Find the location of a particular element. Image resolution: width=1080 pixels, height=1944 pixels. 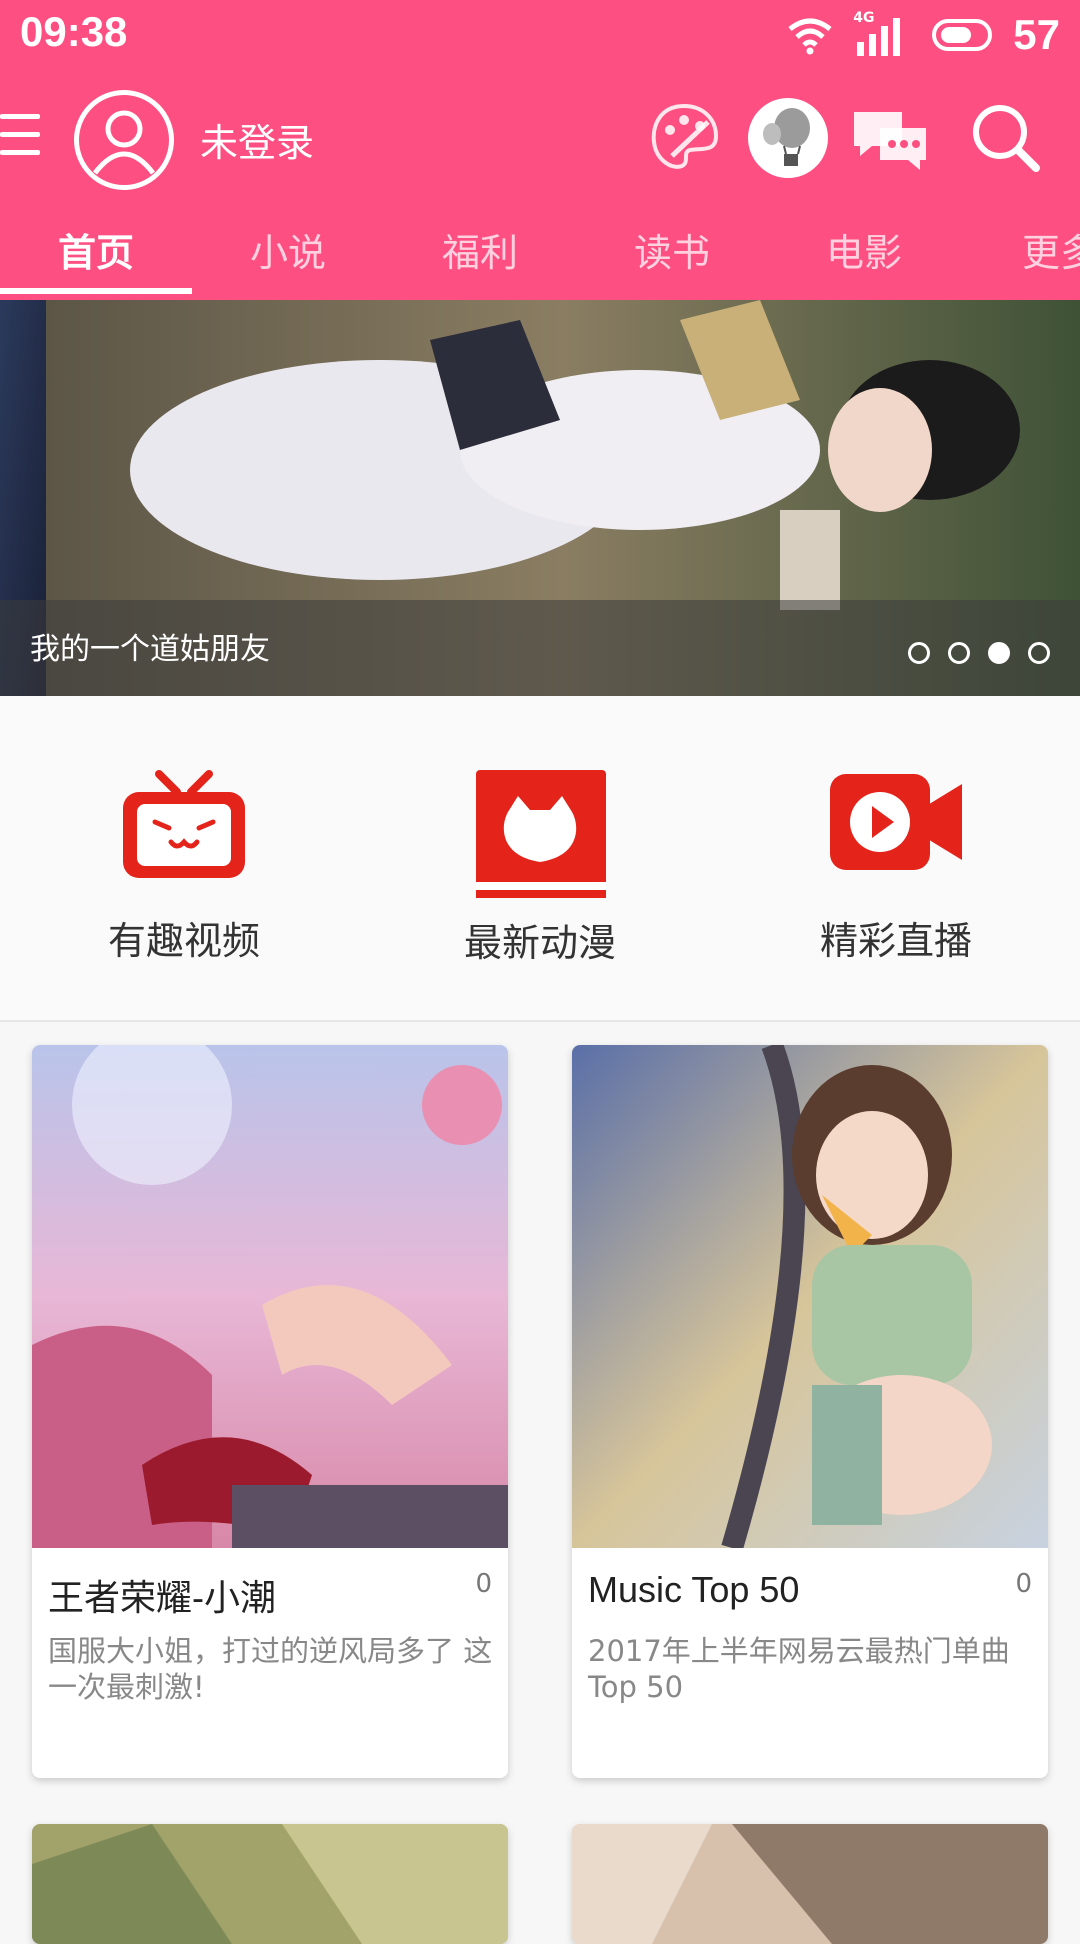

avatar-icon is located at coordinates (124, 142).